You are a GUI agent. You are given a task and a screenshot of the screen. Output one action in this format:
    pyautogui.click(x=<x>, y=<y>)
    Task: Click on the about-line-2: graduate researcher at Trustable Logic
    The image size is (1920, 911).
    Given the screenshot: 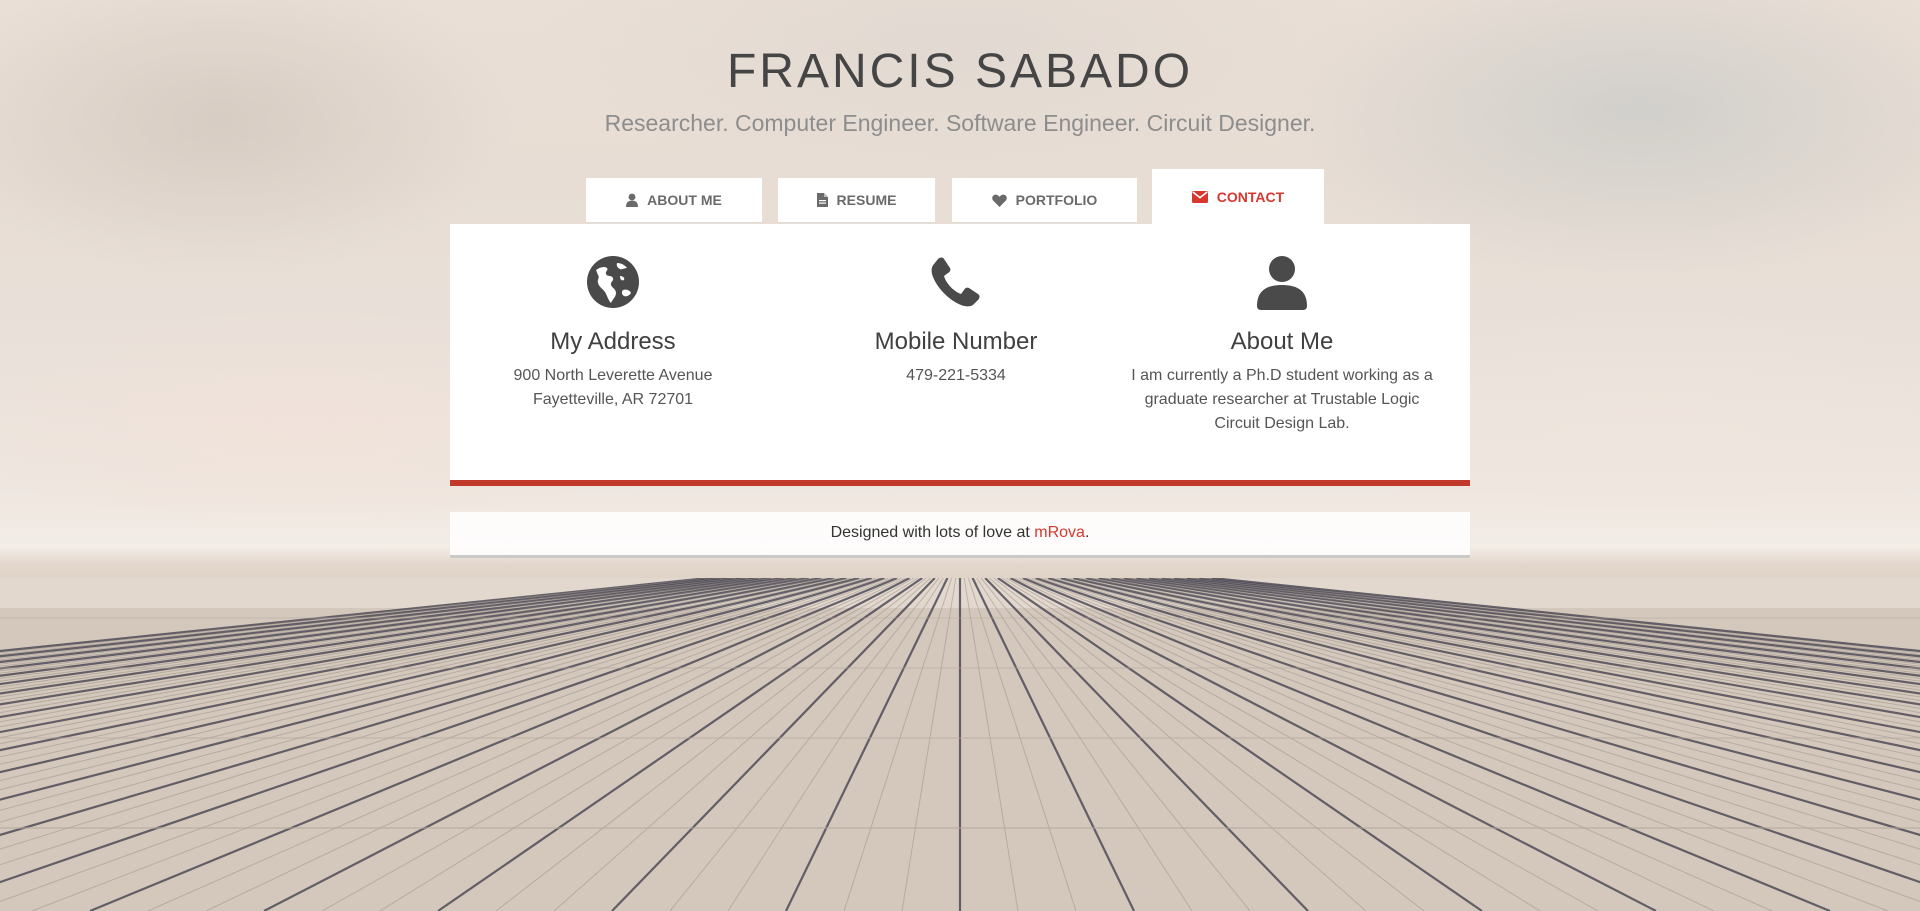 What is the action you would take?
    pyautogui.click(x=1282, y=399)
    